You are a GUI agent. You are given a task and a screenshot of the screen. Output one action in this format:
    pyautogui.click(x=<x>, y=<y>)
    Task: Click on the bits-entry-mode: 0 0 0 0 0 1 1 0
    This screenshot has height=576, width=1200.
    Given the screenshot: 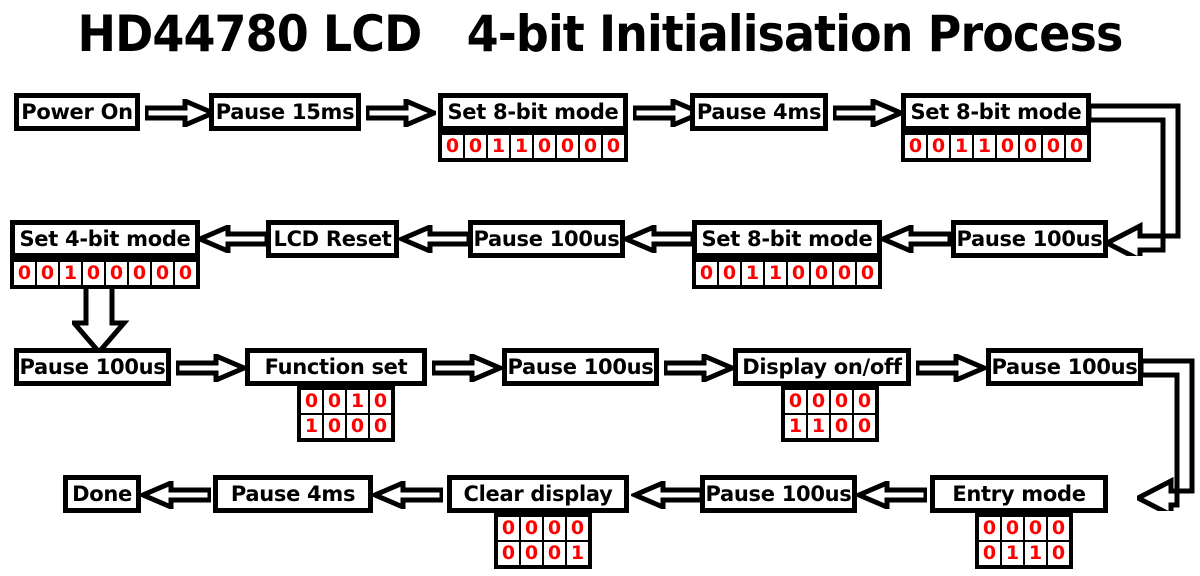 What is the action you would take?
    pyautogui.click(x=1024, y=541)
    